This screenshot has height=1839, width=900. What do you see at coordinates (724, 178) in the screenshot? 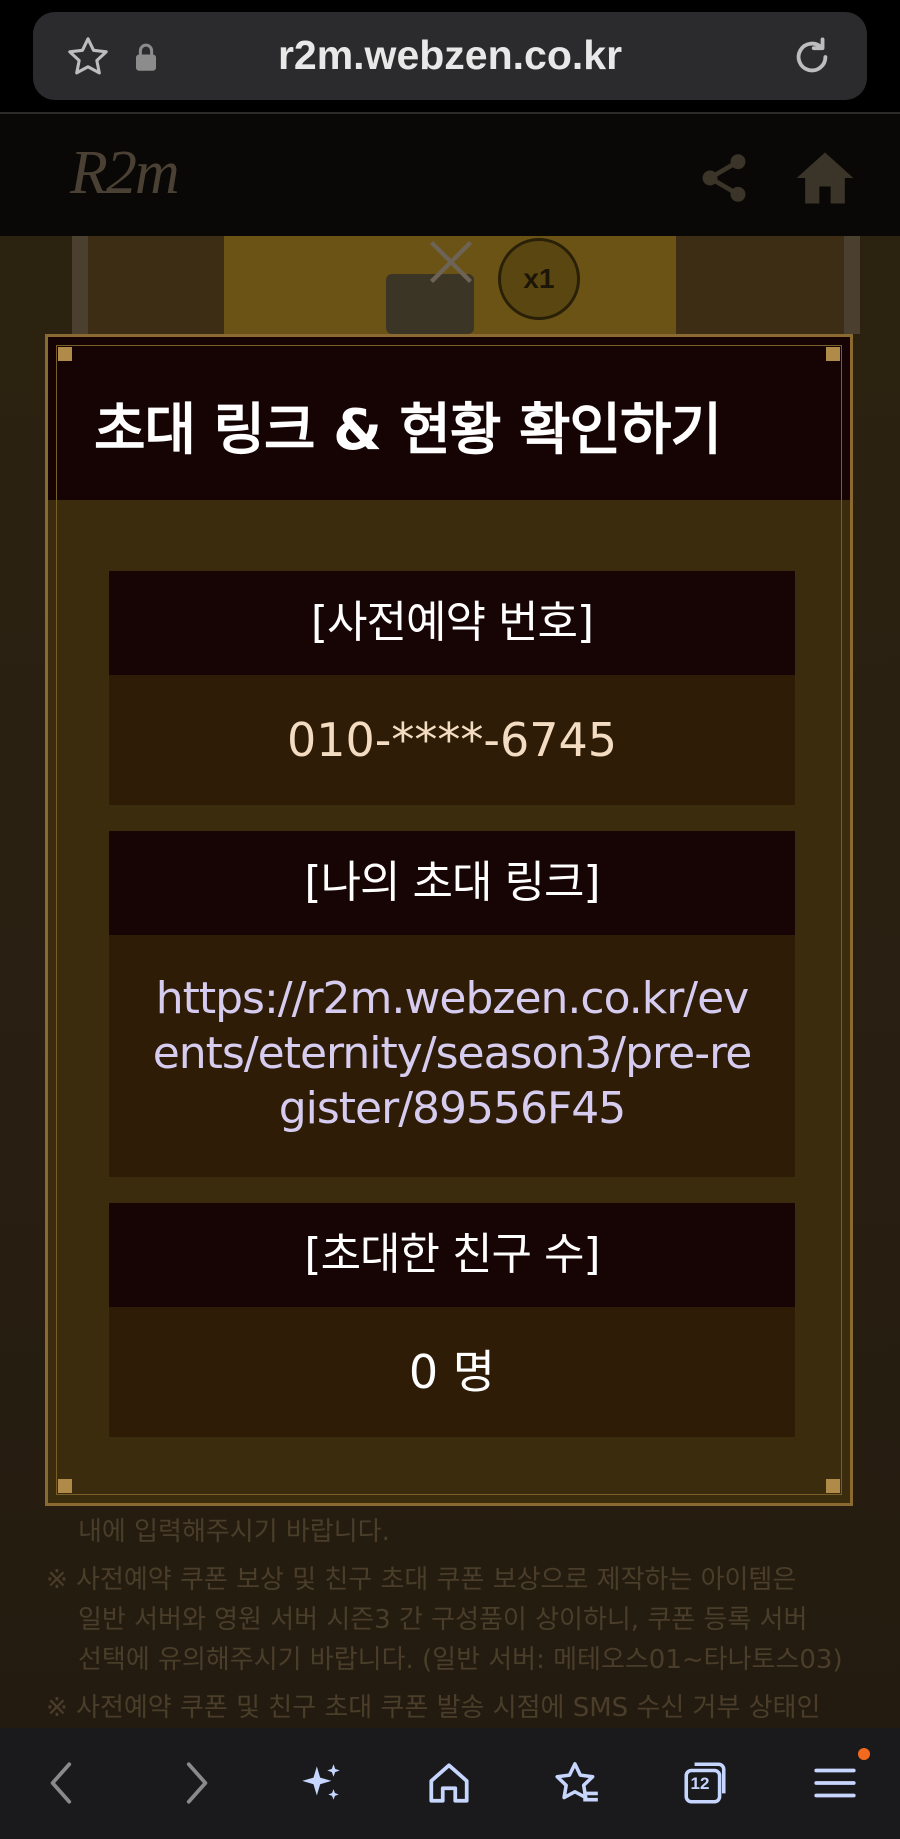
I see `share-icon` at bounding box center [724, 178].